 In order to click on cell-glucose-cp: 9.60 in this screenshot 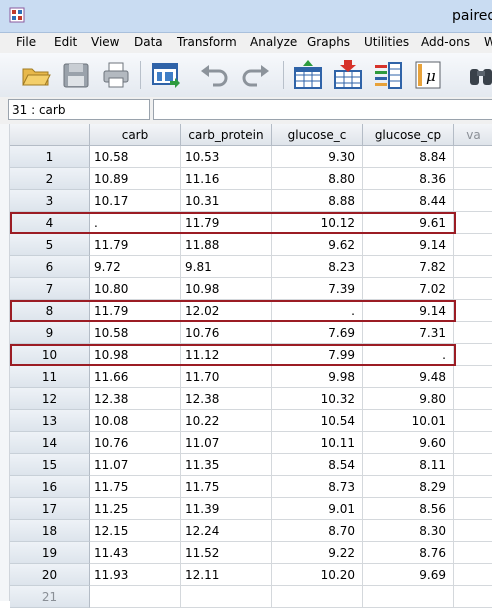, I will do `click(408, 443)`.